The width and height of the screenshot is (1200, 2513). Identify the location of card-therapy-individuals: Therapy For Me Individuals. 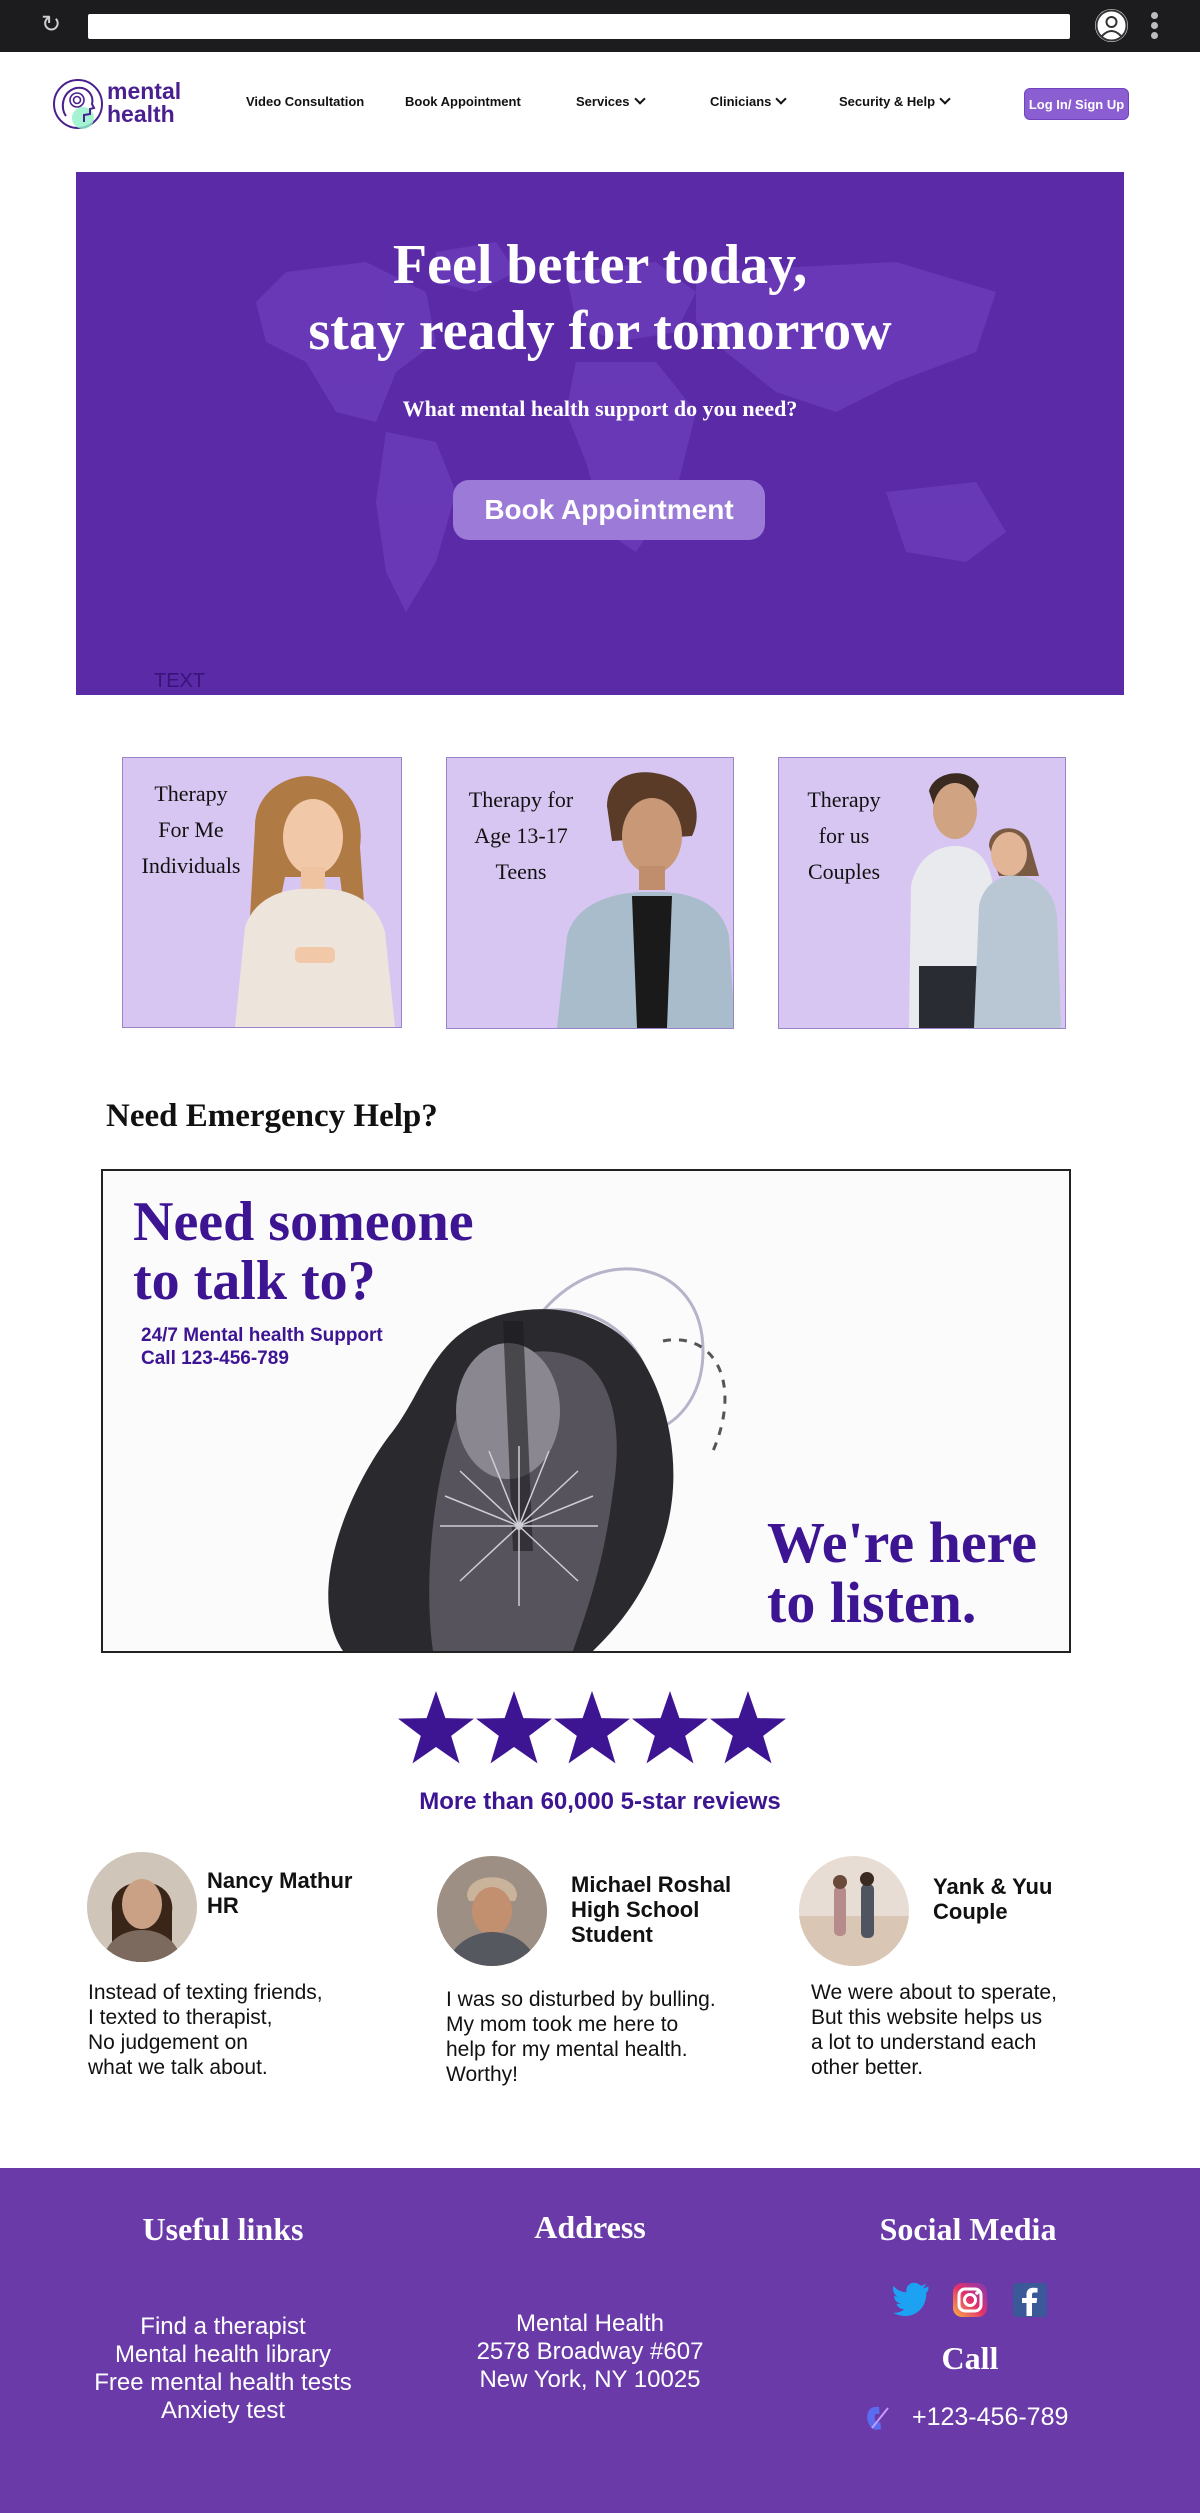
(262, 892).